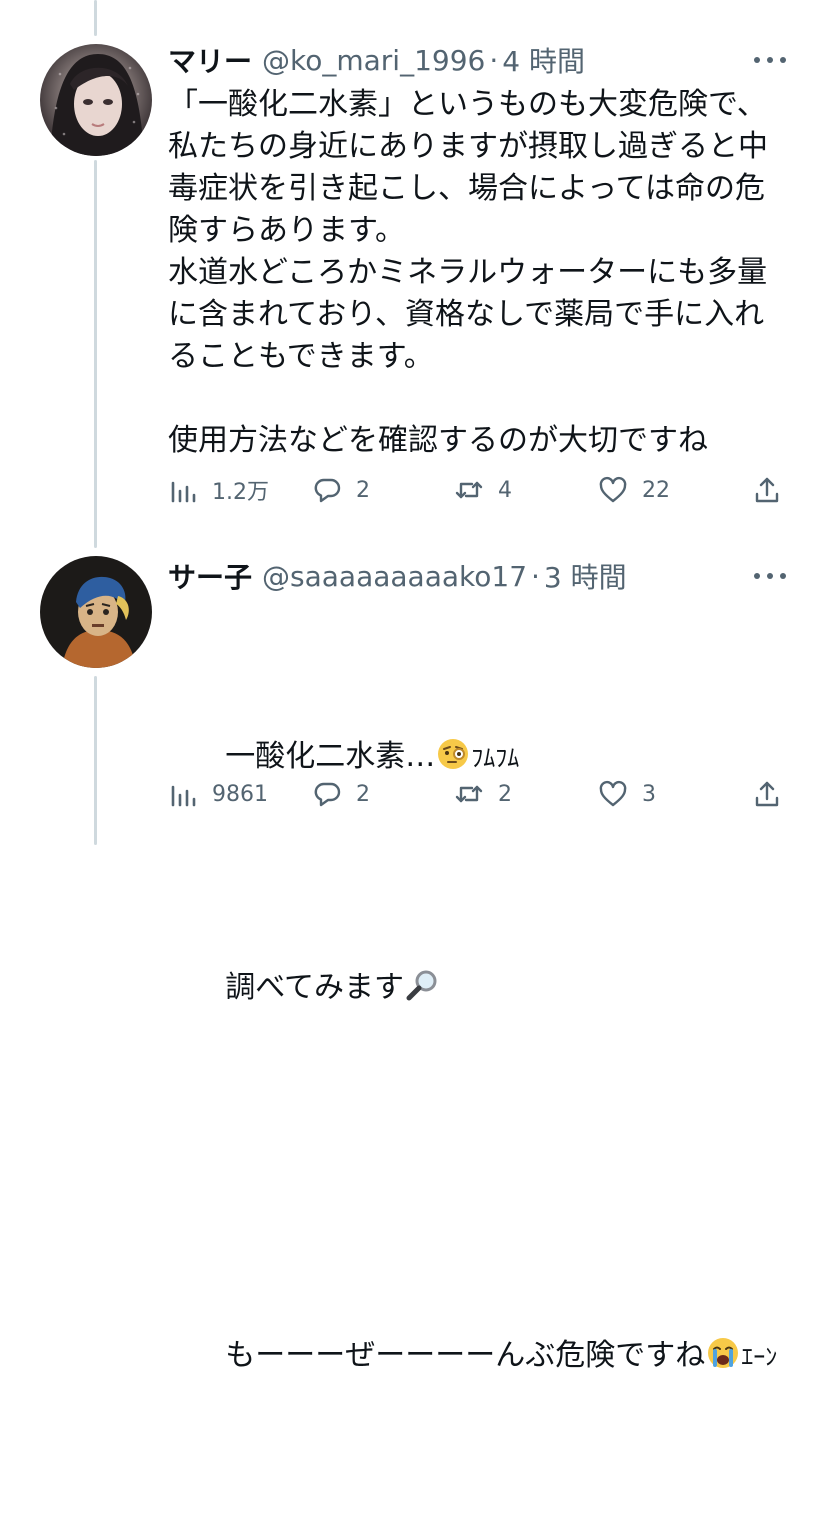 The image size is (828, 1518). Describe the element at coordinates (495, 758) in the screenshot. I see `text-segment: ﾌﾑﾌﾑ` at that location.